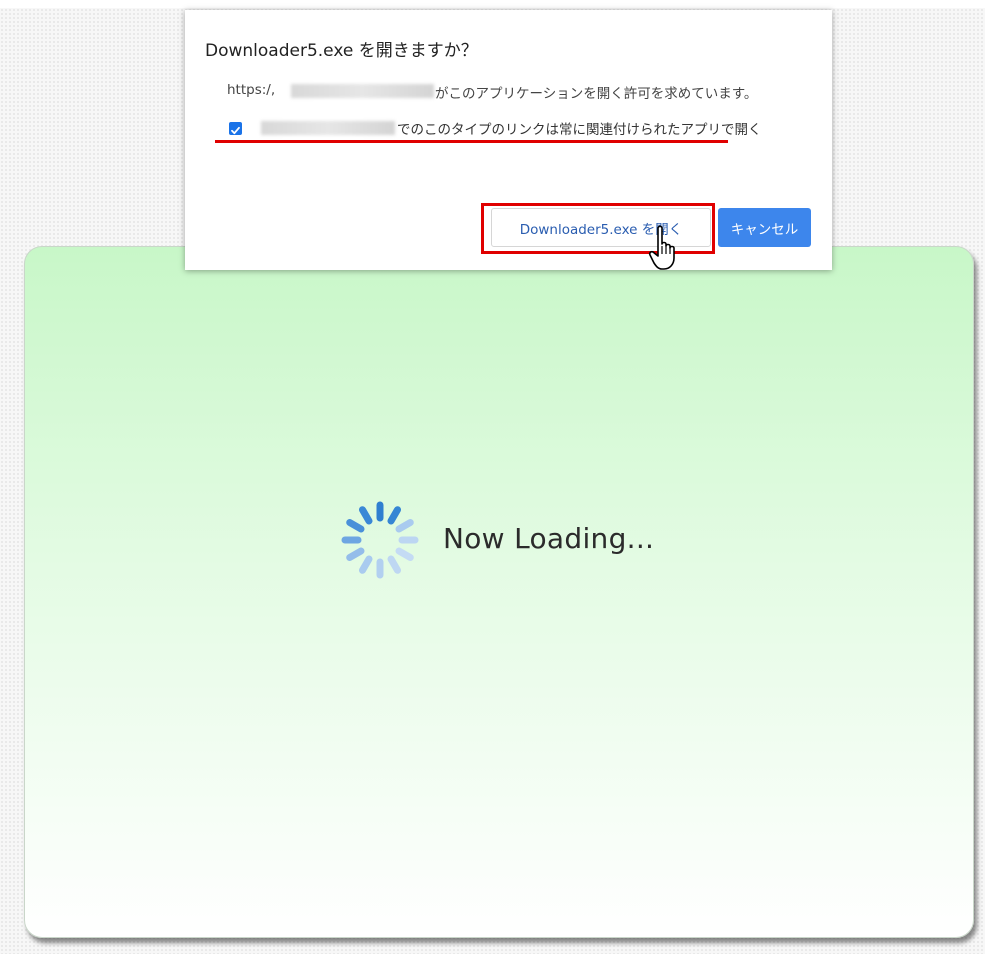 This screenshot has width=985, height=954. Describe the element at coordinates (362, 91) in the screenshot. I see `redacted-url` at that location.